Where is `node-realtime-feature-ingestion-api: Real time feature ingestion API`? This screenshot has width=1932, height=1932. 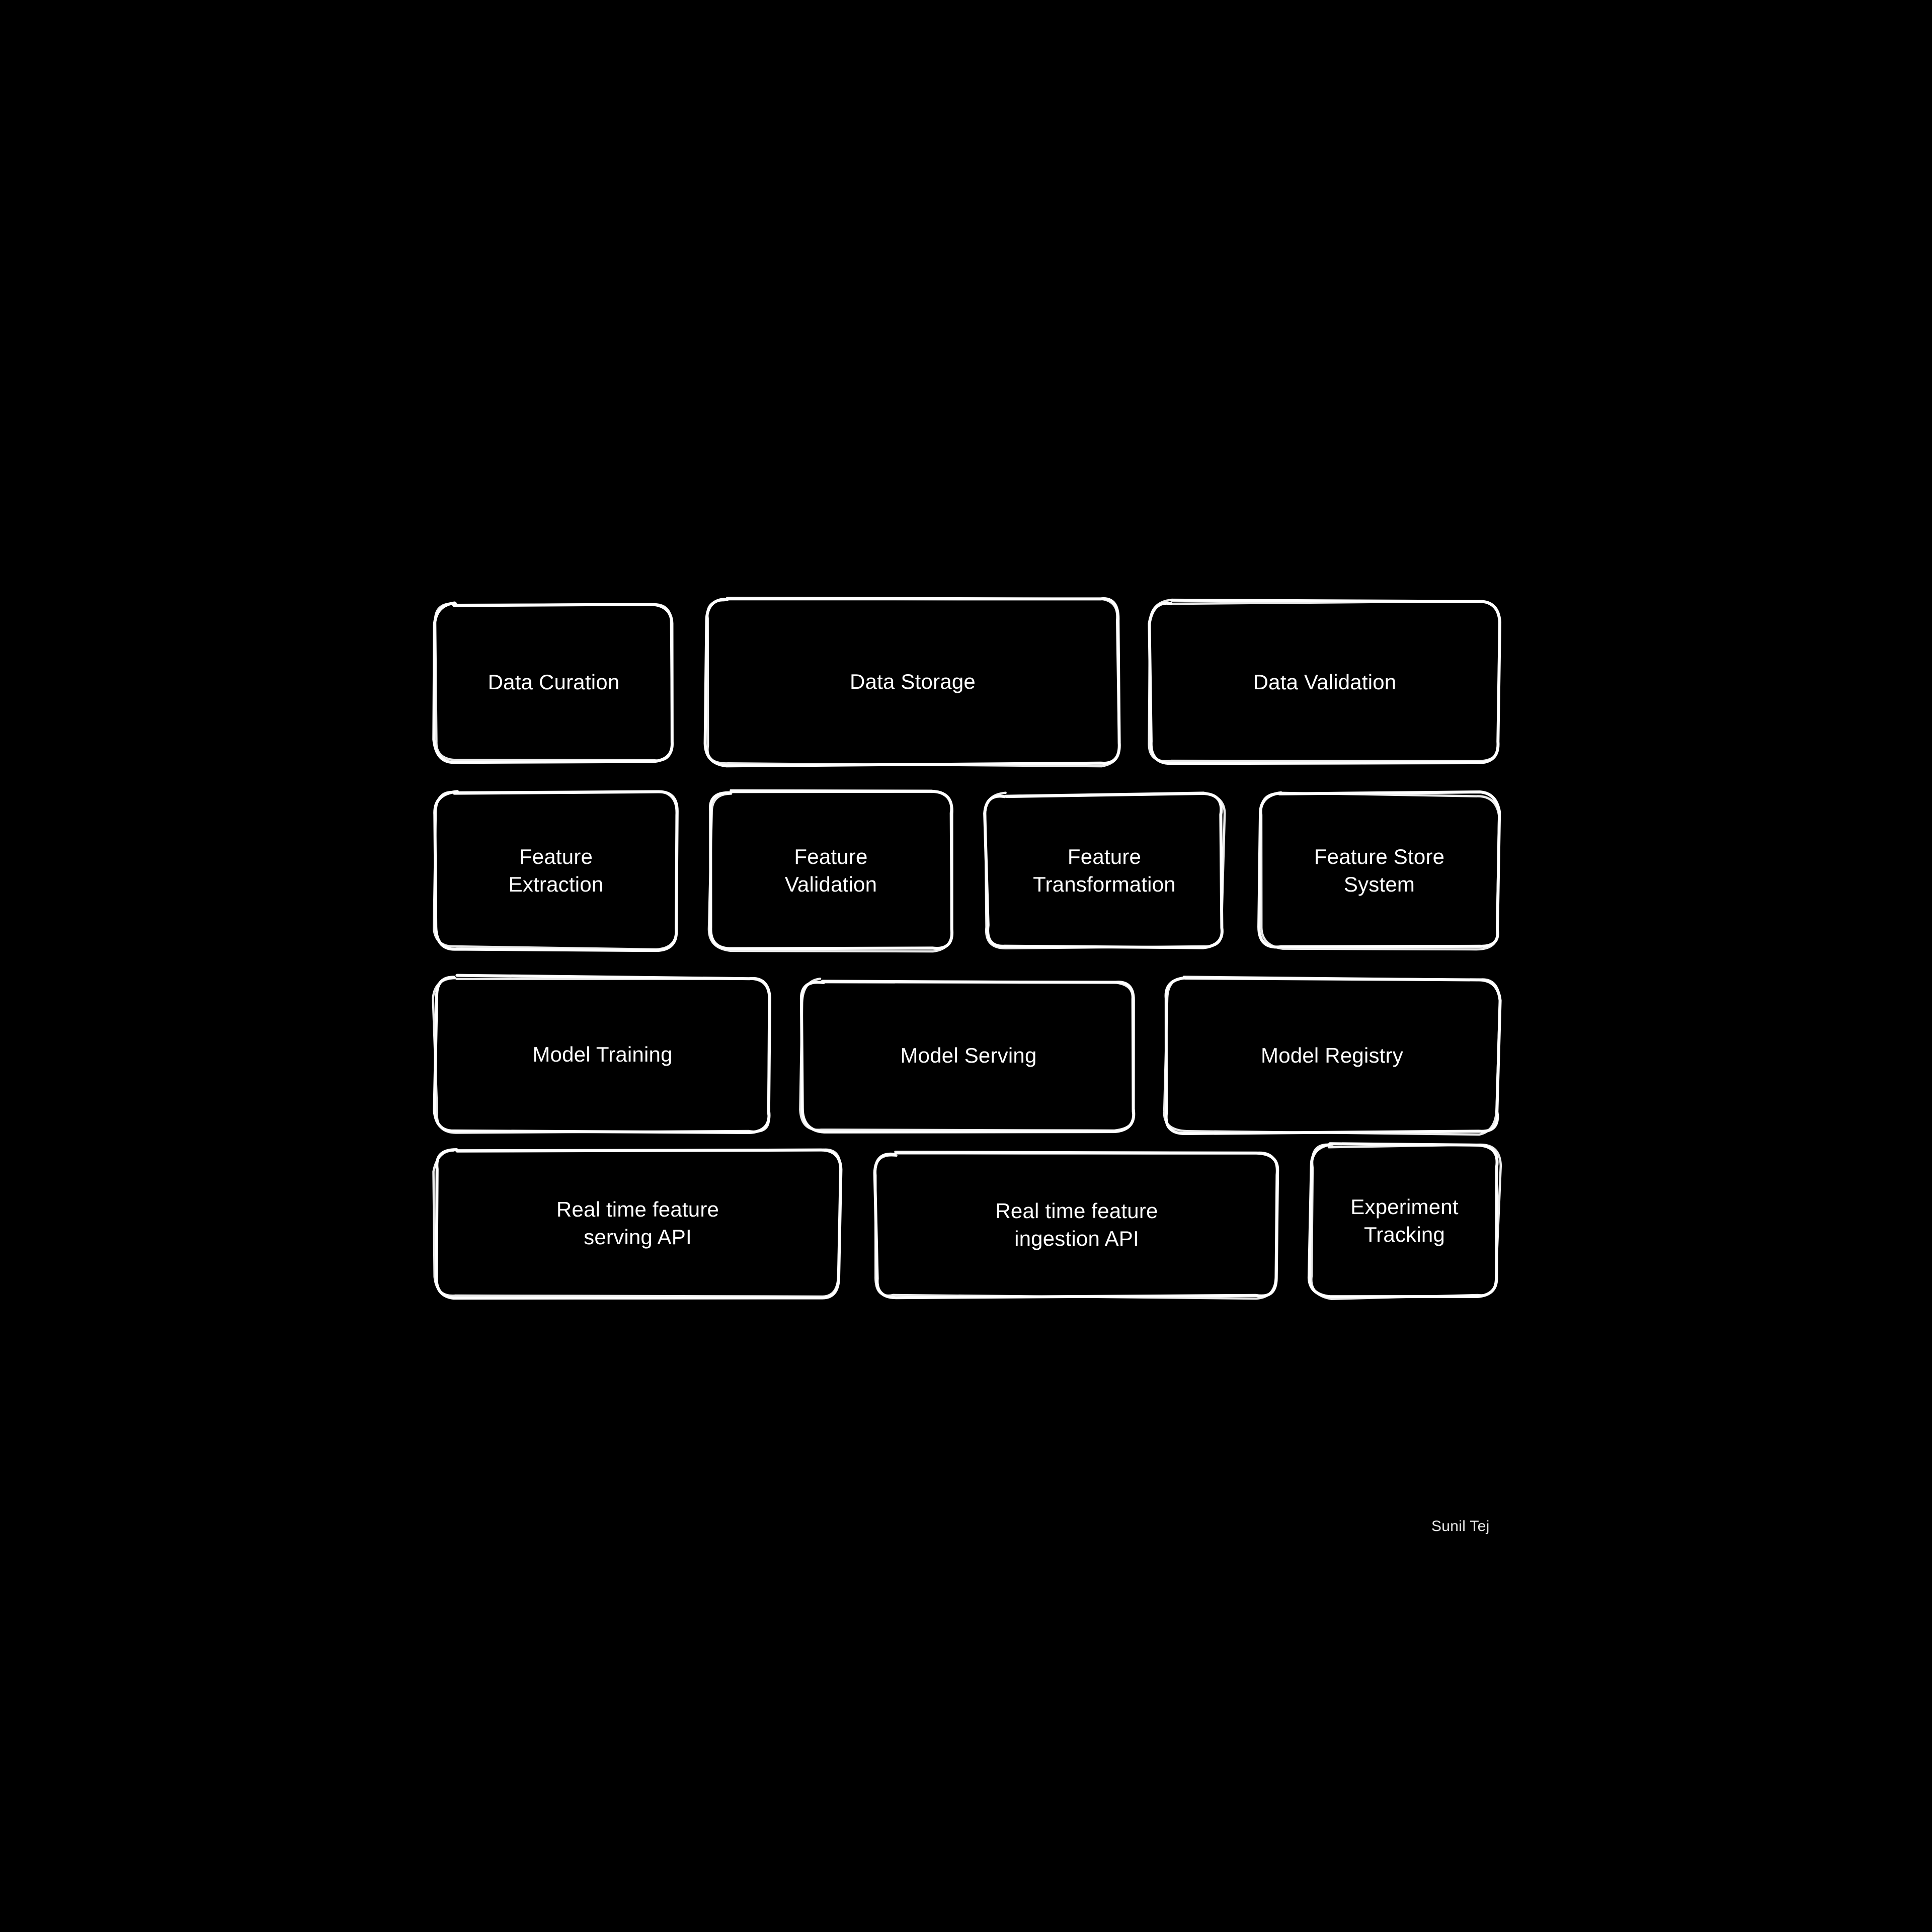 node-realtime-feature-ingestion-api: Real time feature ingestion API is located at coordinates (1076, 1226).